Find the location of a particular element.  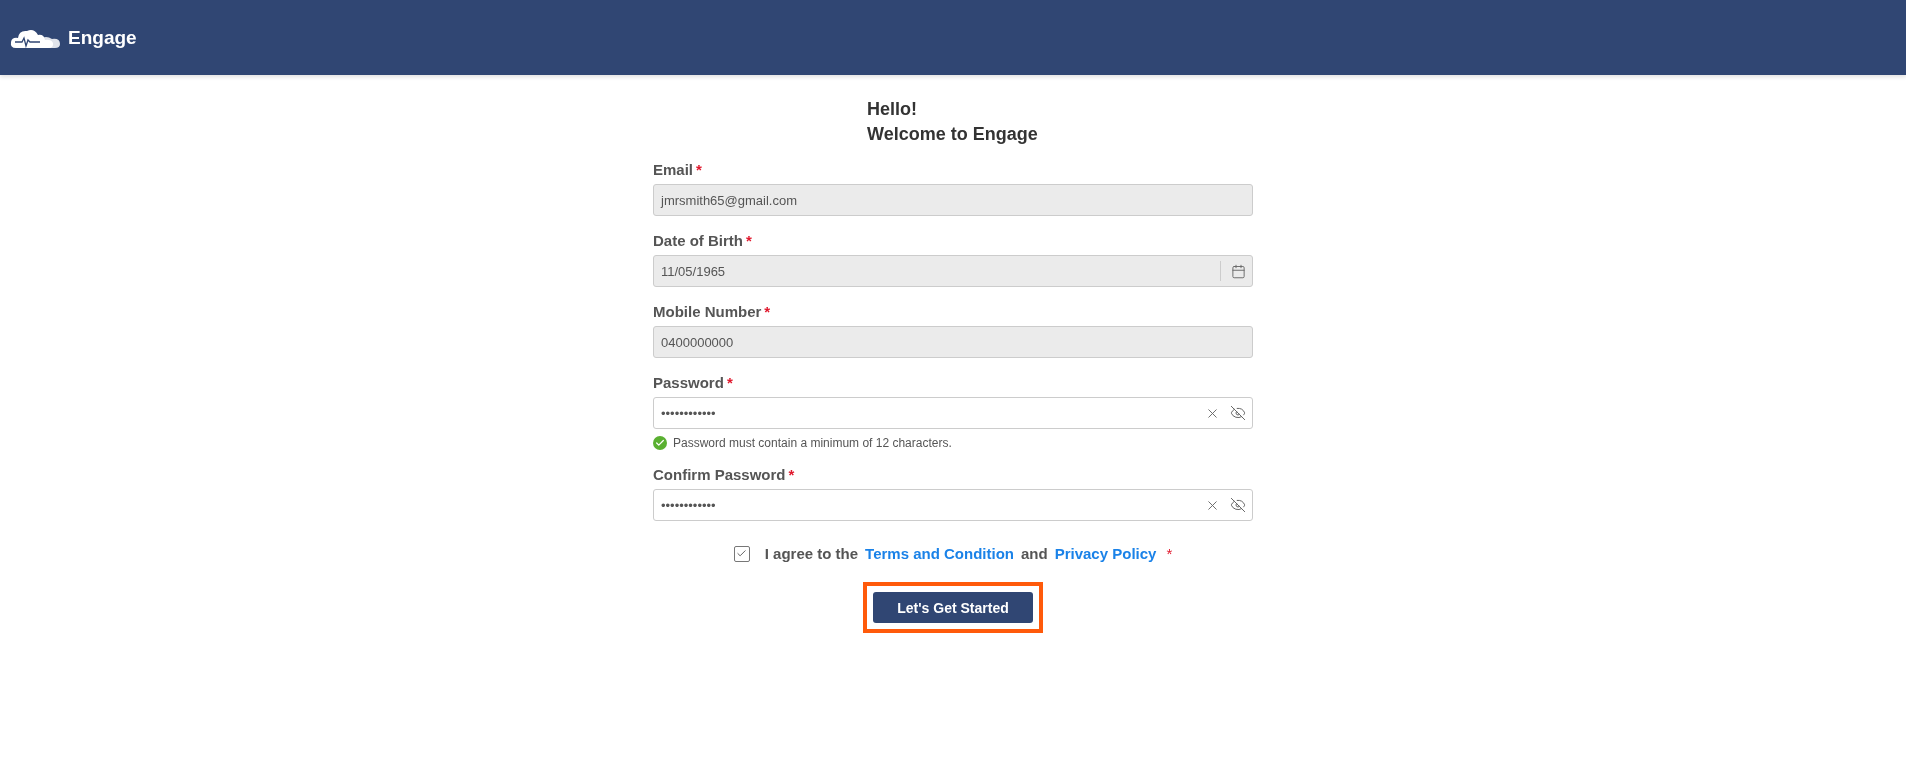

agree-text: I agree to the is located at coordinates (811, 553).